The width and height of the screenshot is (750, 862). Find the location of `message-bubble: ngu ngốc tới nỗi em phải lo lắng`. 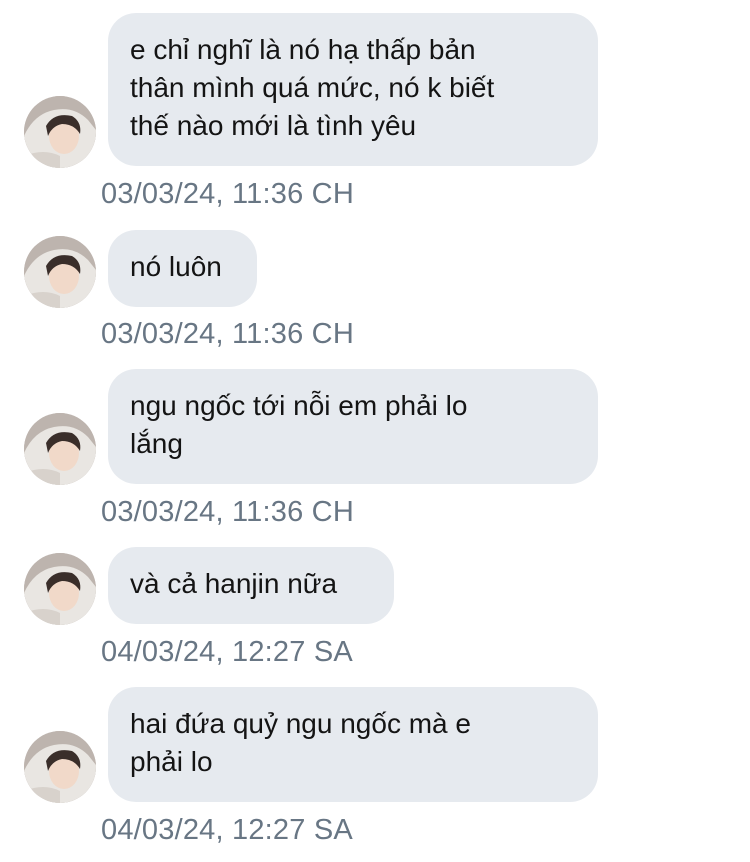

message-bubble: ngu ngốc tới nỗi em phải lo lắng is located at coordinates (353, 426).